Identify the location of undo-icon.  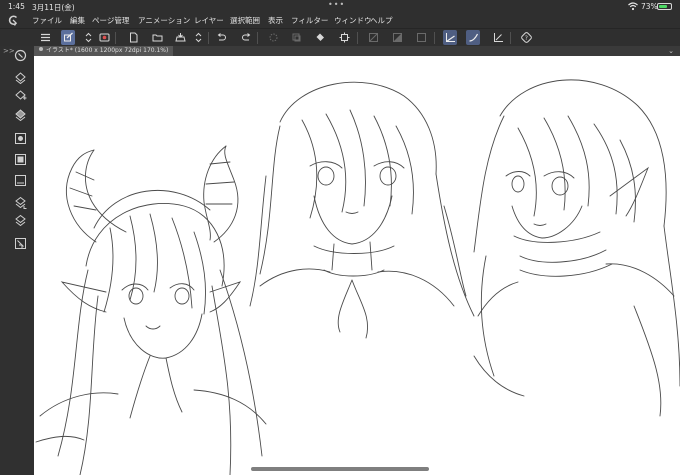
(221, 37).